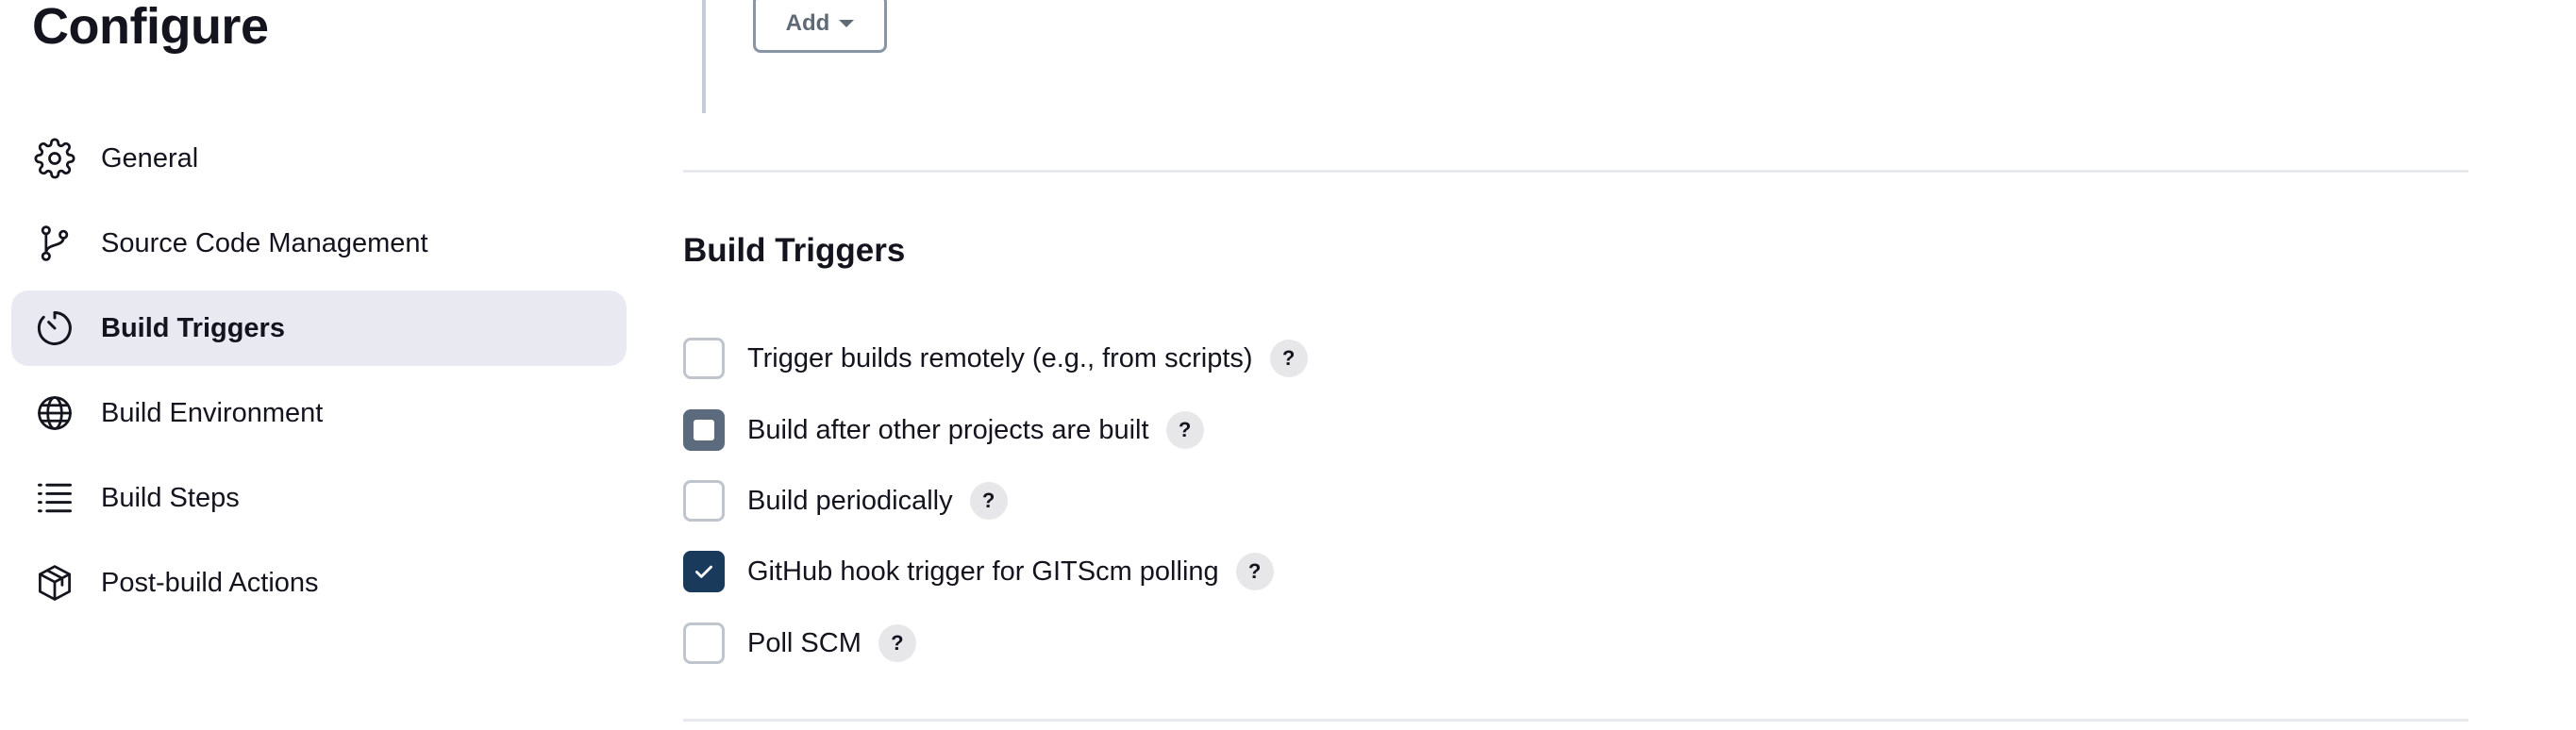  I want to click on section-title: Build Triggers, so click(794, 250).